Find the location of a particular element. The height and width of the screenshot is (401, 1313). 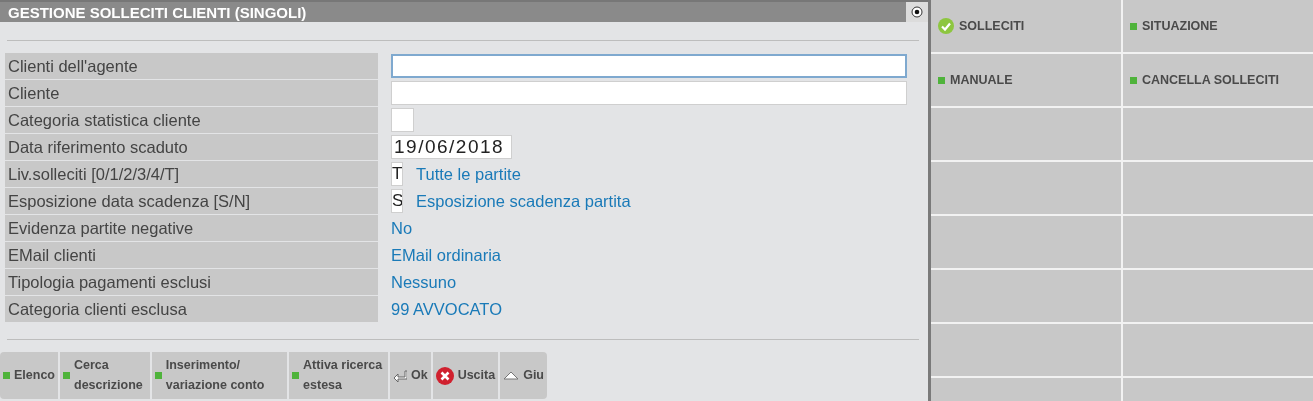

toolbar-button: Inserimento/ variazione conto is located at coordinates (219, 375).